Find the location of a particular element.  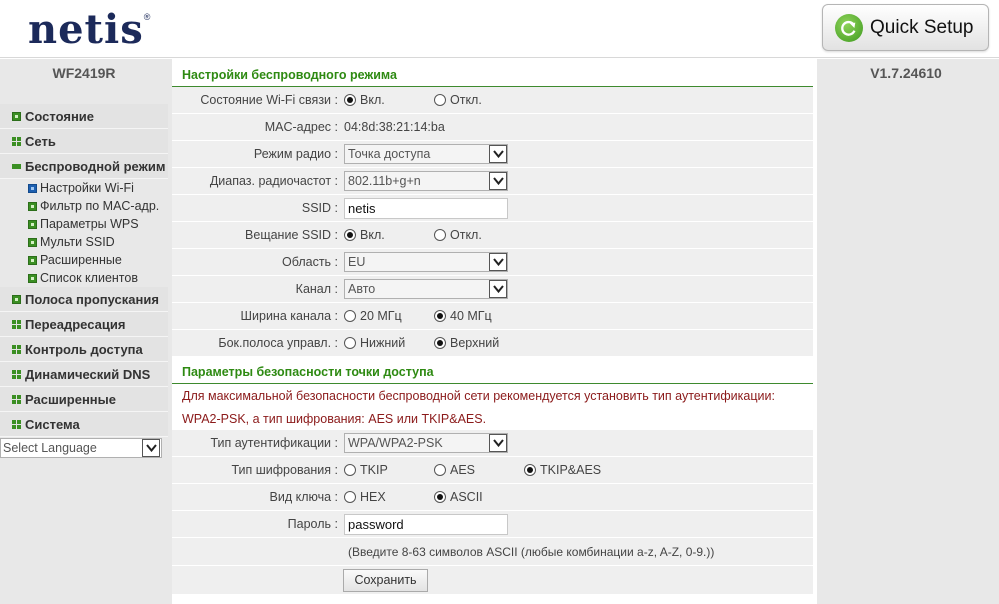

field-label: Тип шифрования : is located at coordinates (284, 470).